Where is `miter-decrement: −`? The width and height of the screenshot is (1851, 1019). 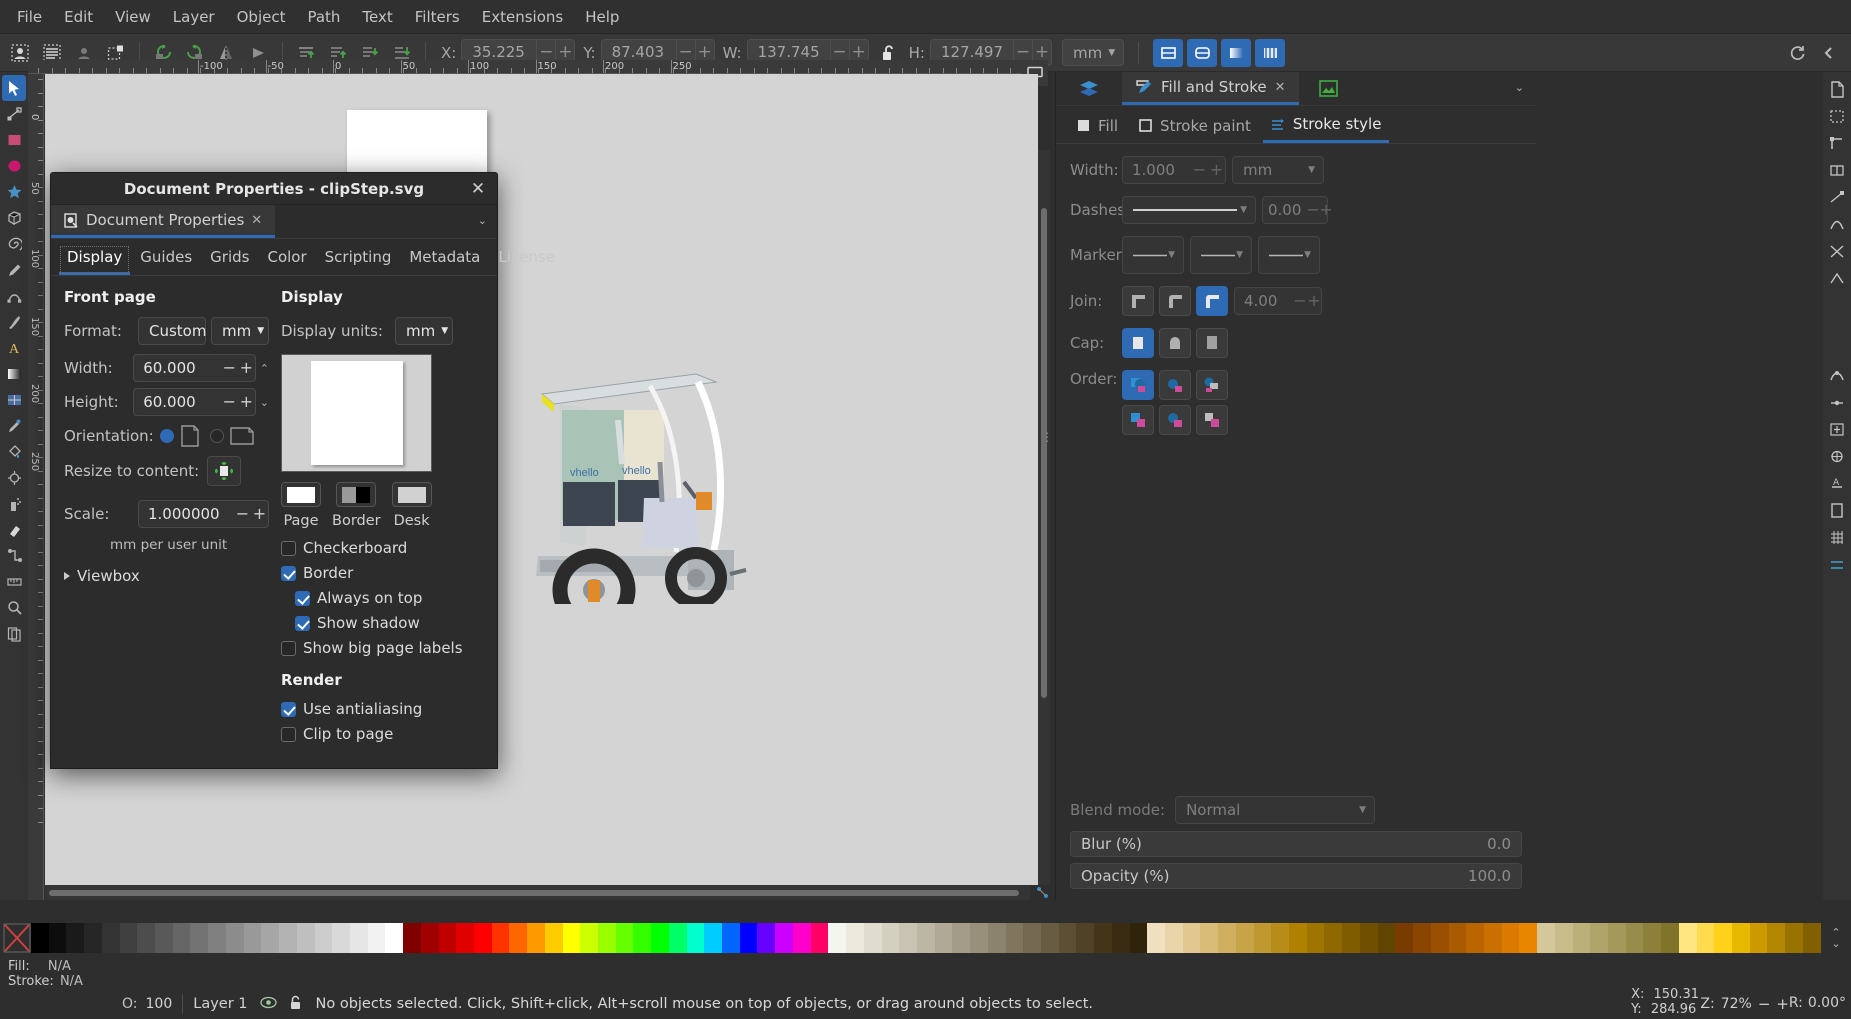
miter-decrement: − is located at coordinates (1300, 301).